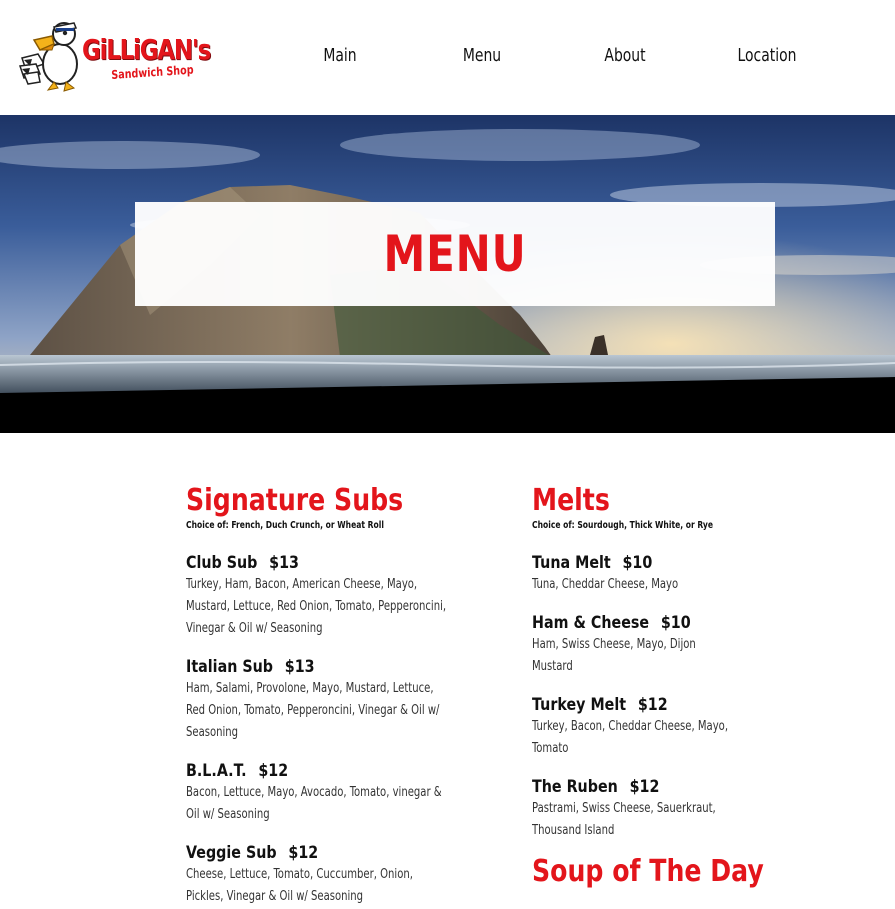 The width and height of the screenshot is (895, 909). What do you see at coordinates (614, 655) in the screenshot?
I see `menu-item-description: Ham, Swiss Cheese, Mayo, Dijon Mustard` at bounding box center [614, 655].